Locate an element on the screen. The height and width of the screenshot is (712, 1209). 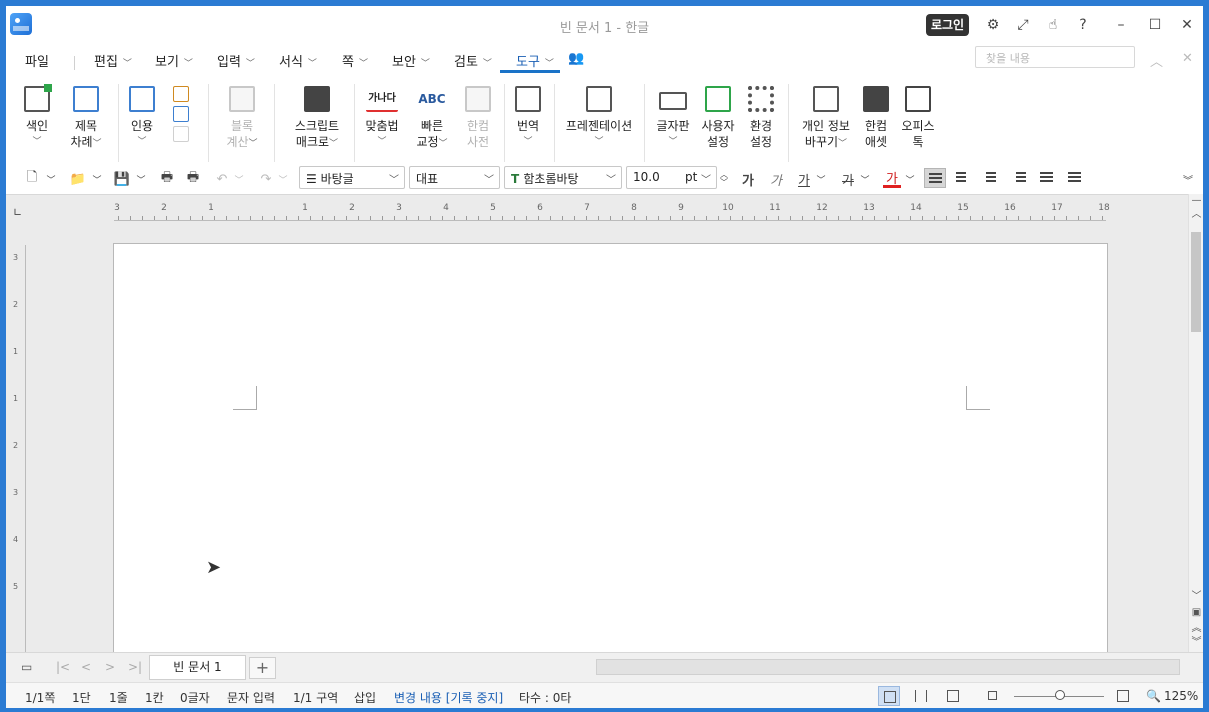
align-right-button is located at coordinates (1019, 178).